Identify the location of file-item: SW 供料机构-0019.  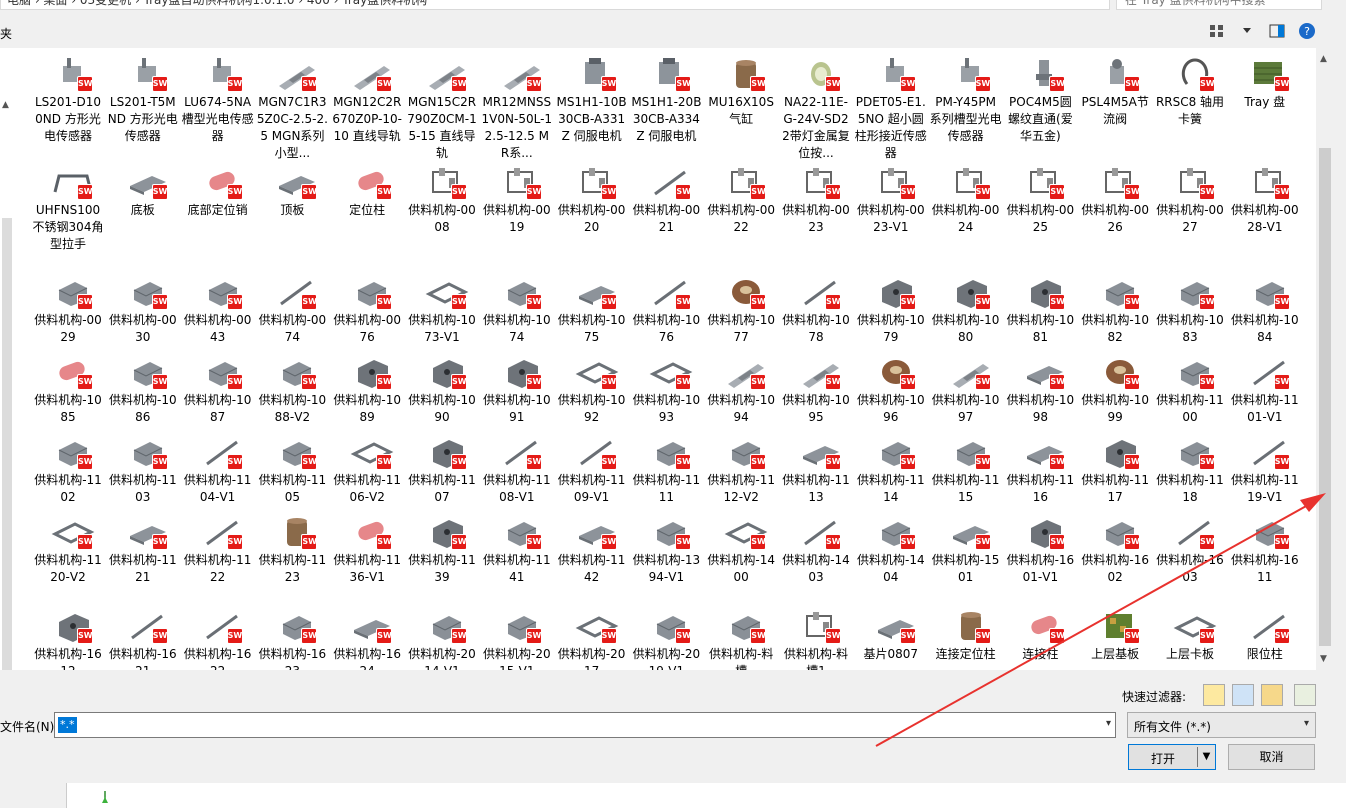
(517, 196).